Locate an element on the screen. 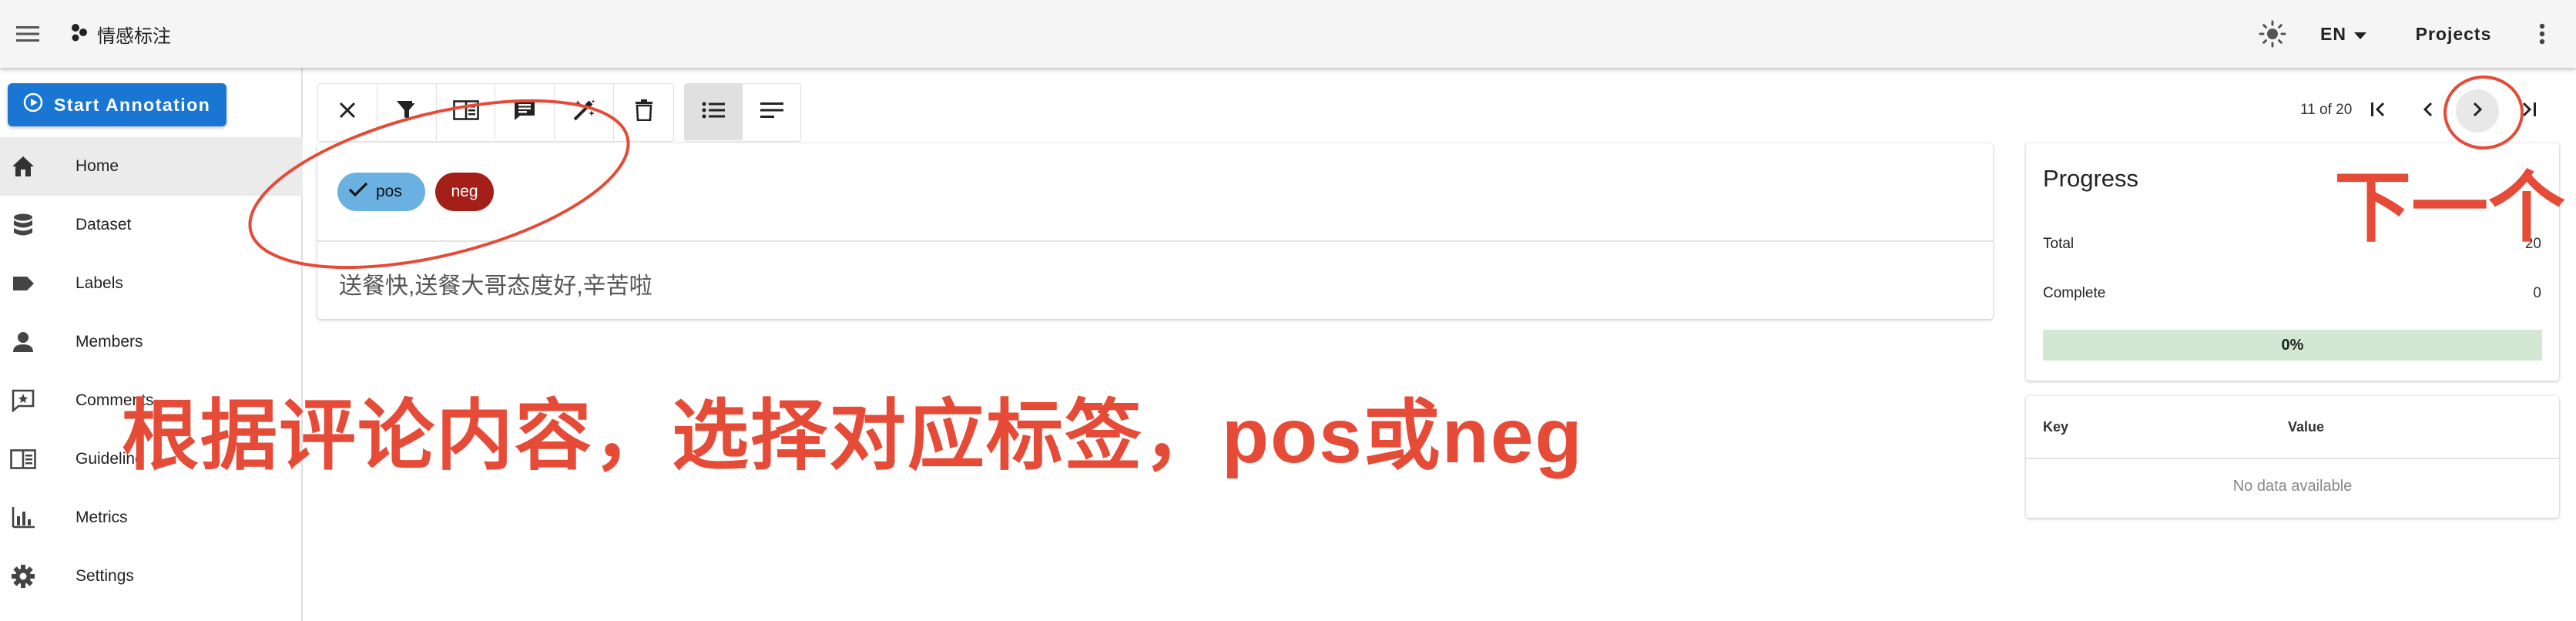 The height and width of the screenshot is (621, 2576). text-icon is located at coordinates (771, 112).